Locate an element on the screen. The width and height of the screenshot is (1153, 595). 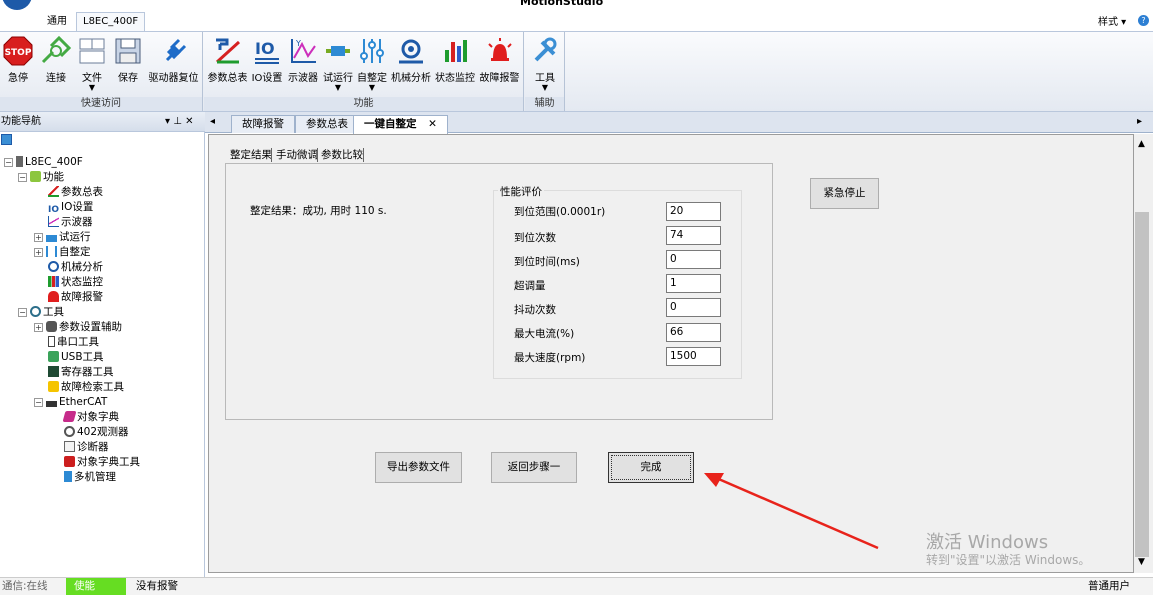
app-logo-icon is located at coordinates (17, 5).